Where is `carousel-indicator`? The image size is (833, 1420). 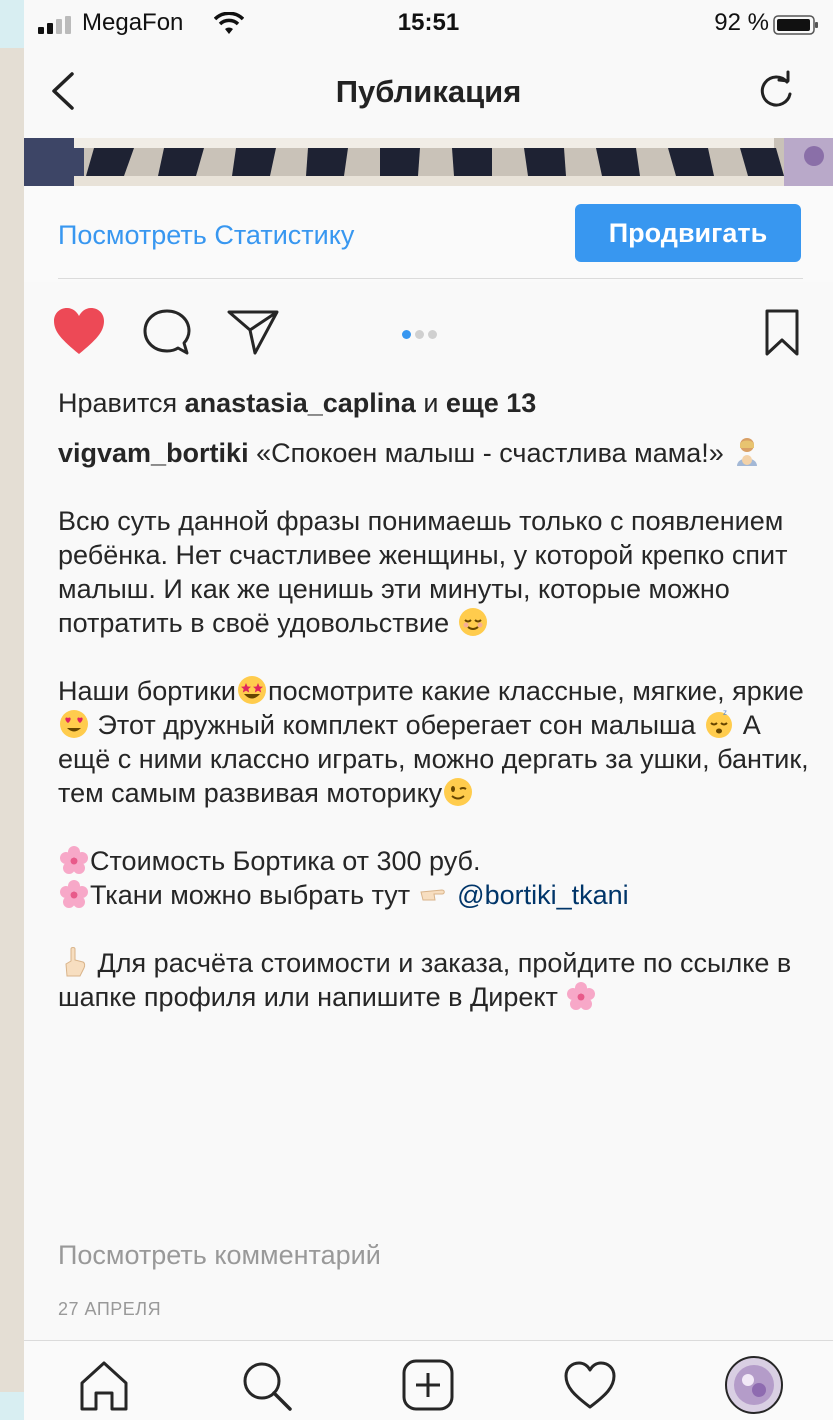 carousel-indicator is located at coordinates (421, 335).